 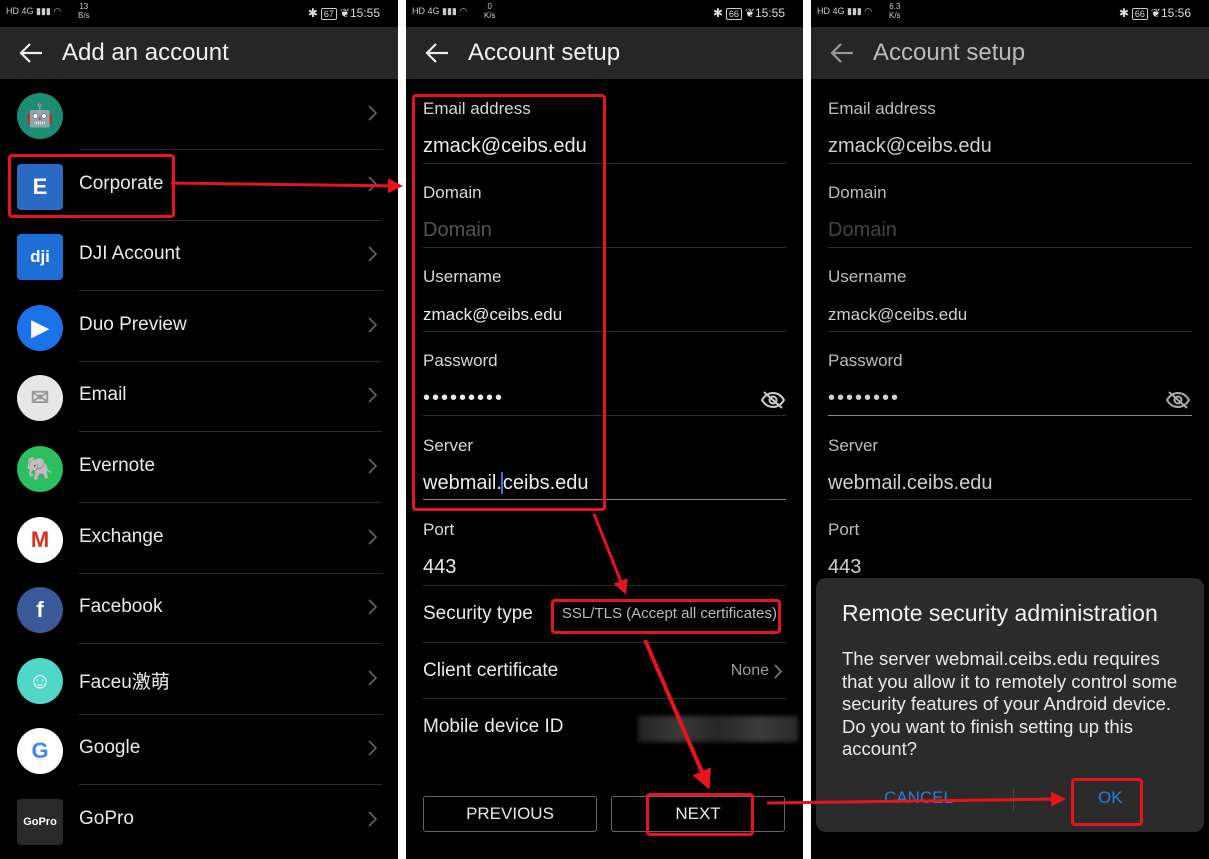 I want to click on list-item-label: Email, so click(x=103, y=395).